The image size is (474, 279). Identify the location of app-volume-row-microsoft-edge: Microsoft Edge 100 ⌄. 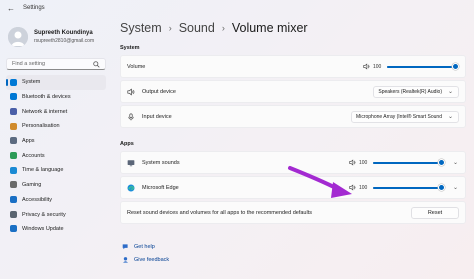
(293, 187).